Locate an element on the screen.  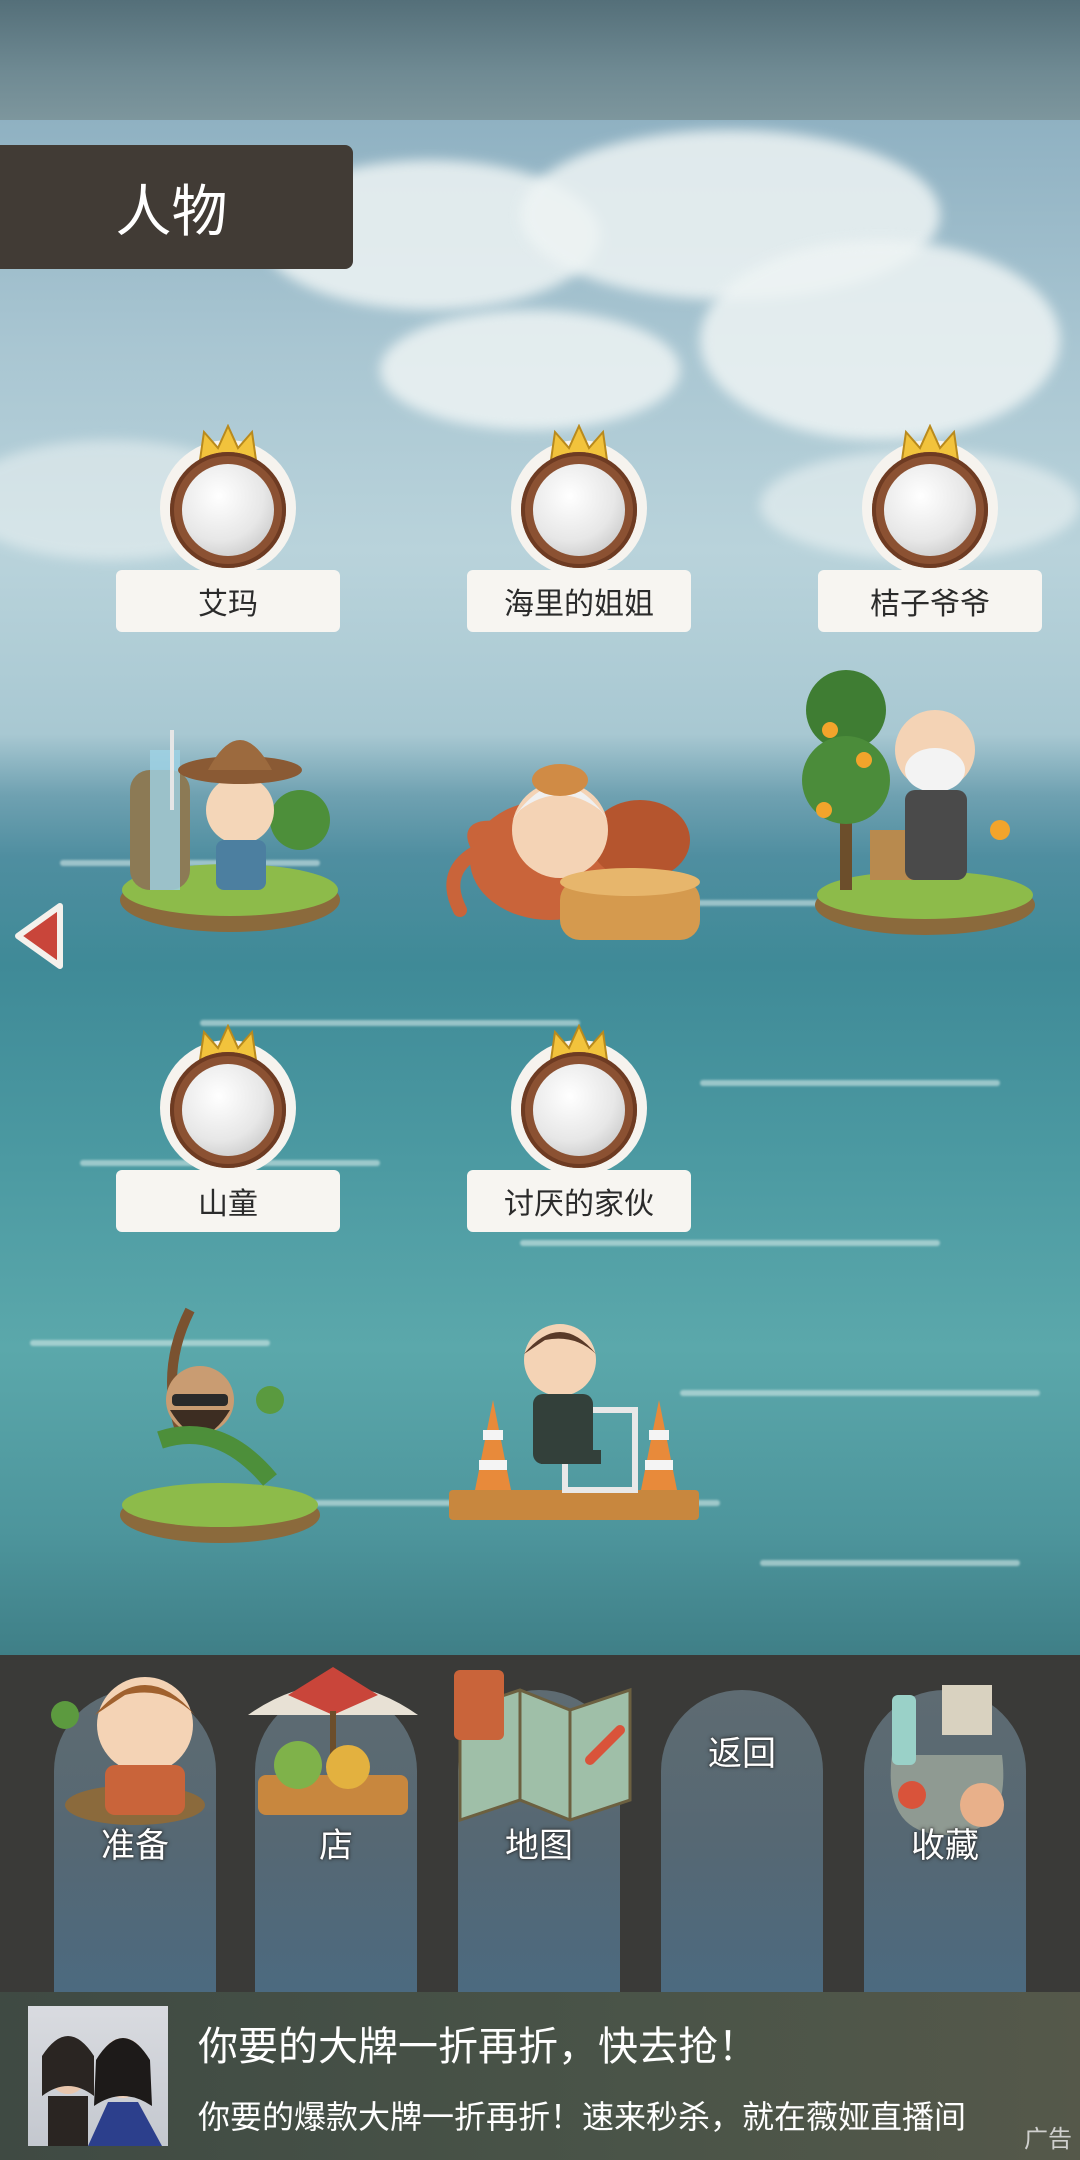
character-name: 桔子爷爷 is located at coordinates (930, 601).